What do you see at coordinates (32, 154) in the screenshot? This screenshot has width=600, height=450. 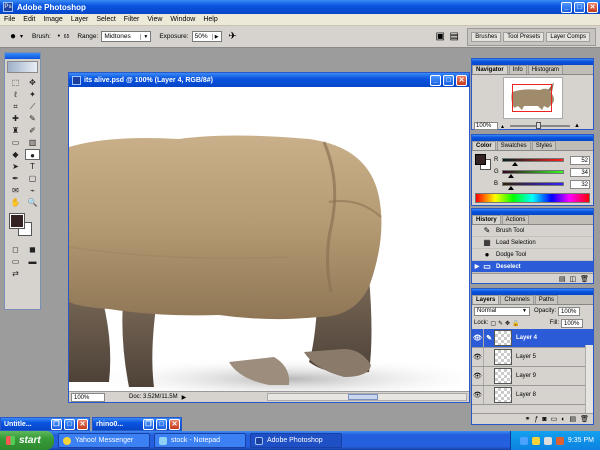 I see `dodge-tool-icon: ●` at bounding box center [32, 154].